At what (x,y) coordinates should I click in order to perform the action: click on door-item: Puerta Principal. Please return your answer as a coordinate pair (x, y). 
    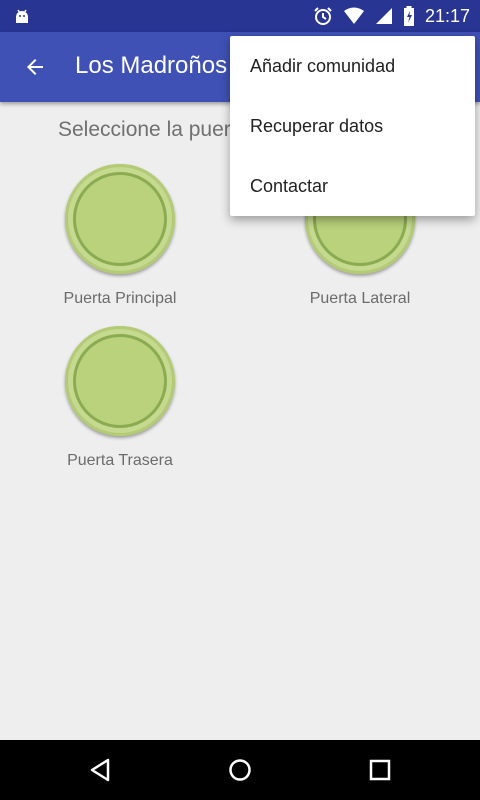
    Looking at the image, I should click on (120, 236).